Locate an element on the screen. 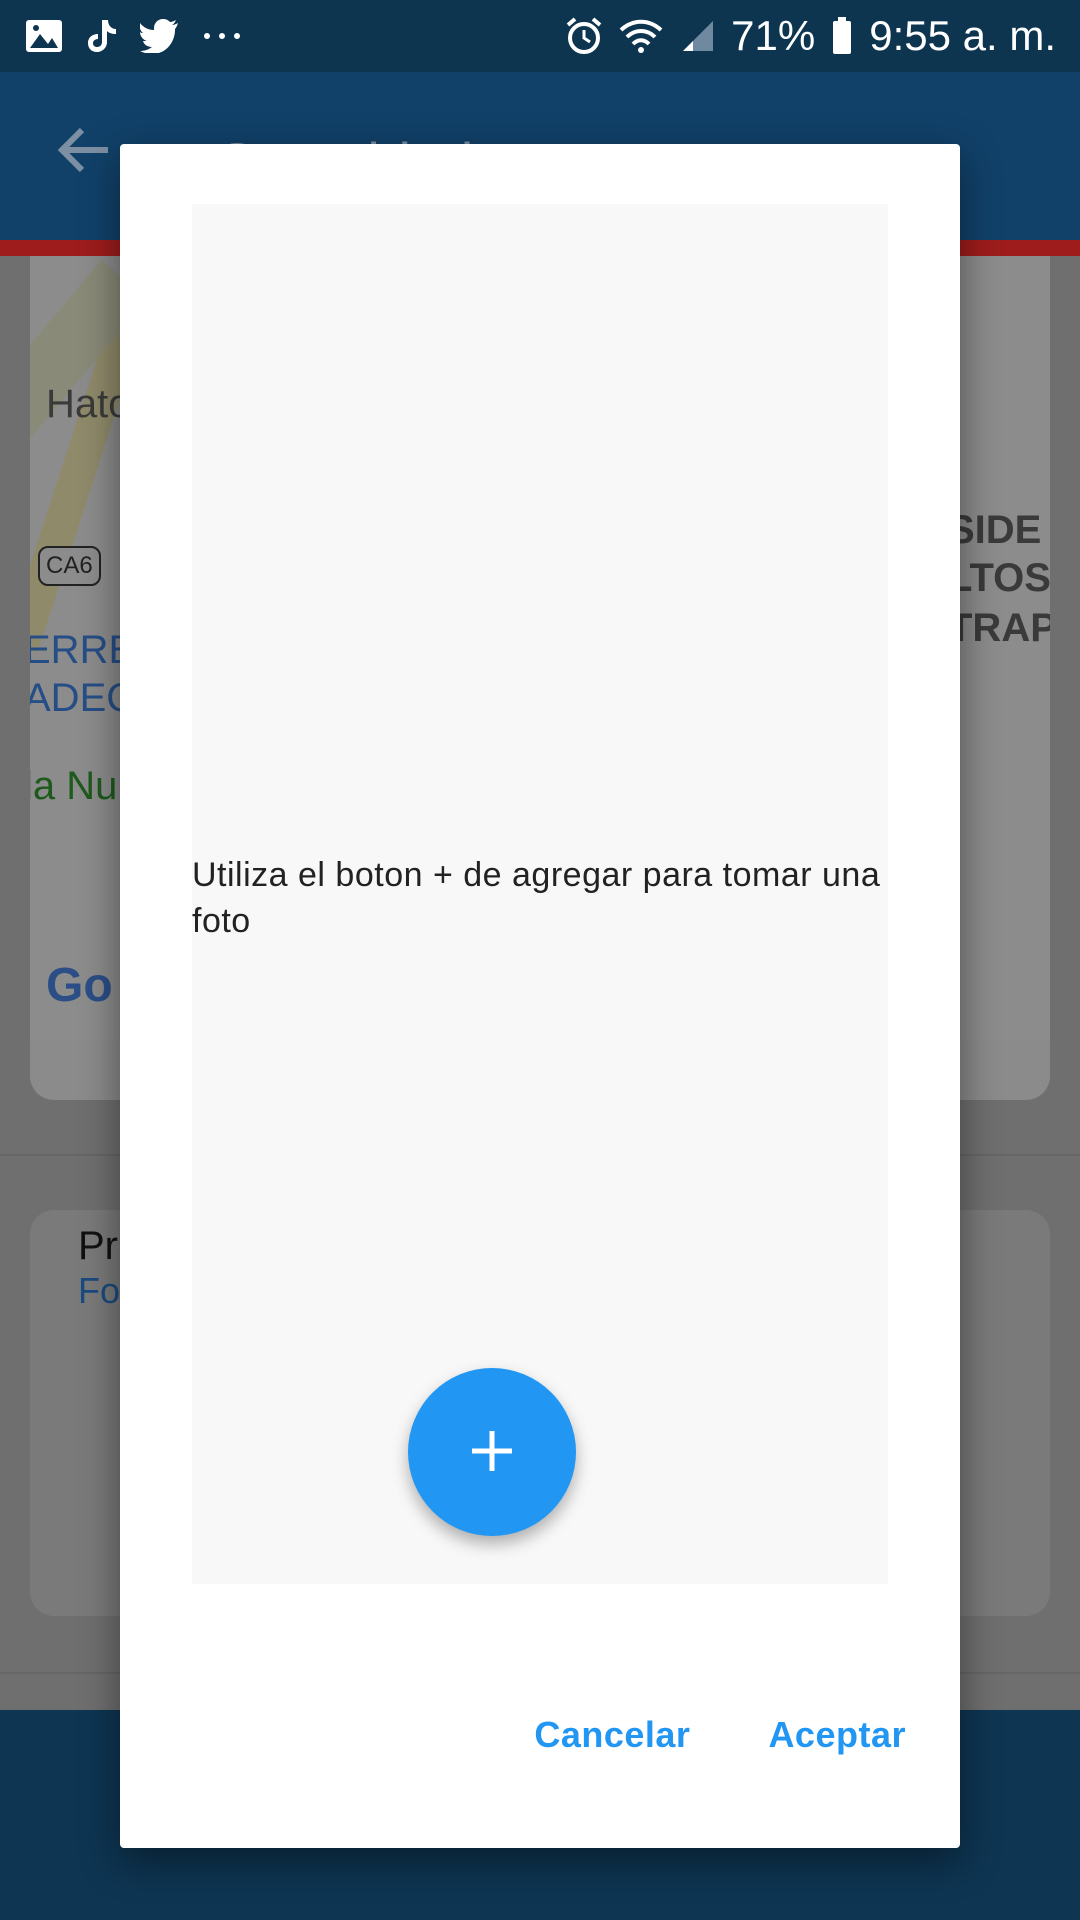 The width and height of the screenshot is (1080, 1920). gallery-icon is located at coordinates (44, 36).